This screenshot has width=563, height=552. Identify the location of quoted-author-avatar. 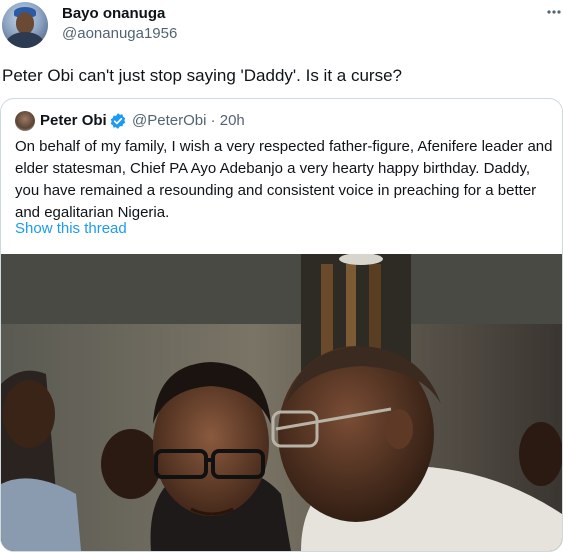
(25, 121).